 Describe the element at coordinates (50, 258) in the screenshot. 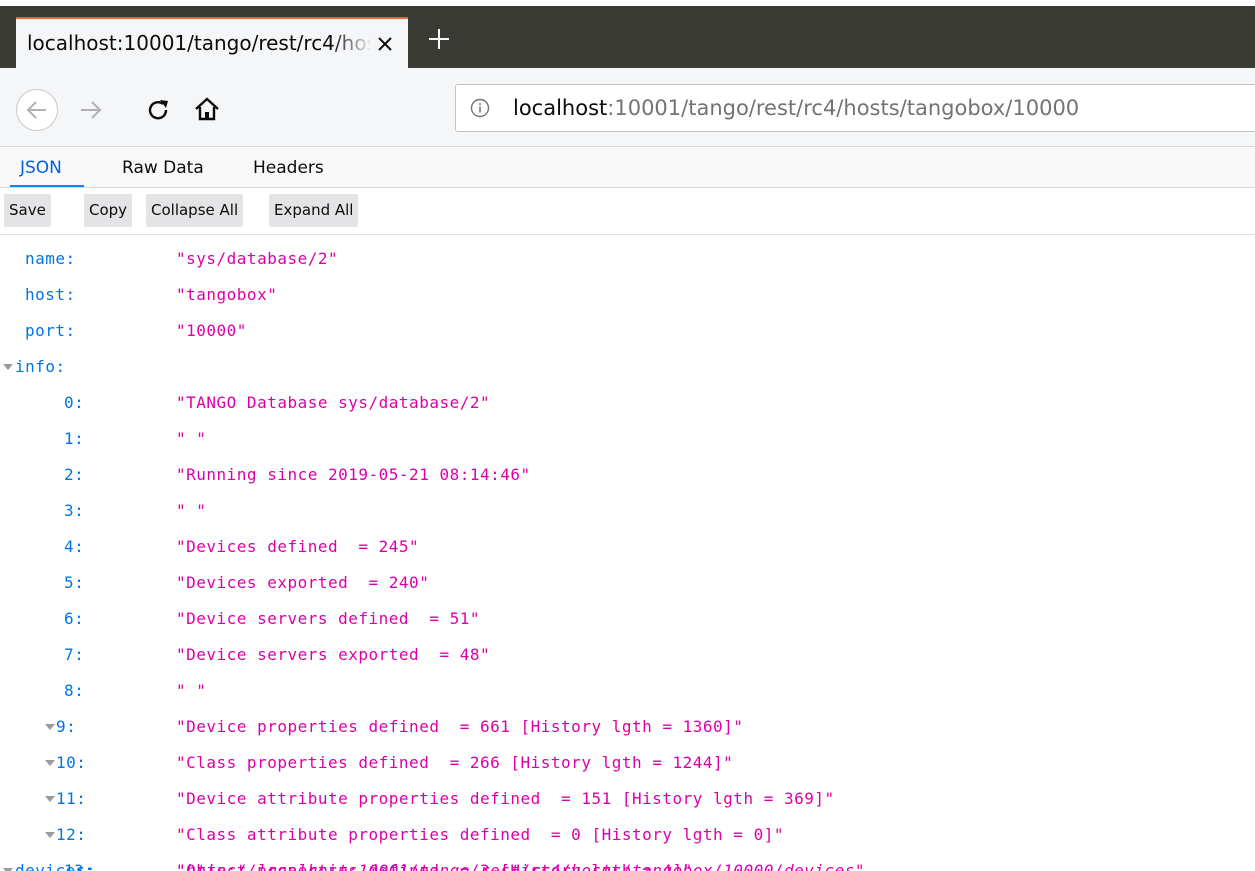

I see `json-key: name:` at that location.